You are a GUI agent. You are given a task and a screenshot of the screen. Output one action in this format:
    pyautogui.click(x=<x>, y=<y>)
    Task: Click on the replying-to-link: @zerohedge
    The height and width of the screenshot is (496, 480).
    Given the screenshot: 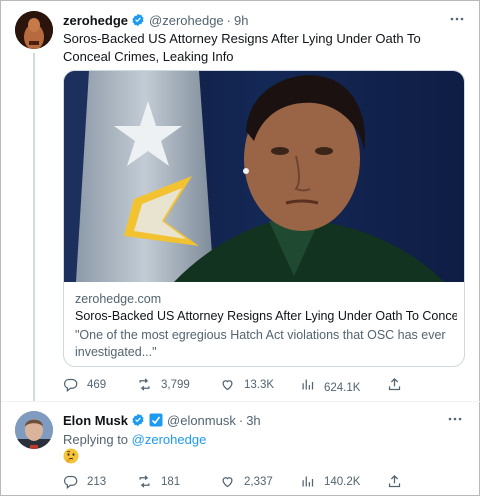 What is the action you would take?
    pyautogui.click(x=169, y=439)
    